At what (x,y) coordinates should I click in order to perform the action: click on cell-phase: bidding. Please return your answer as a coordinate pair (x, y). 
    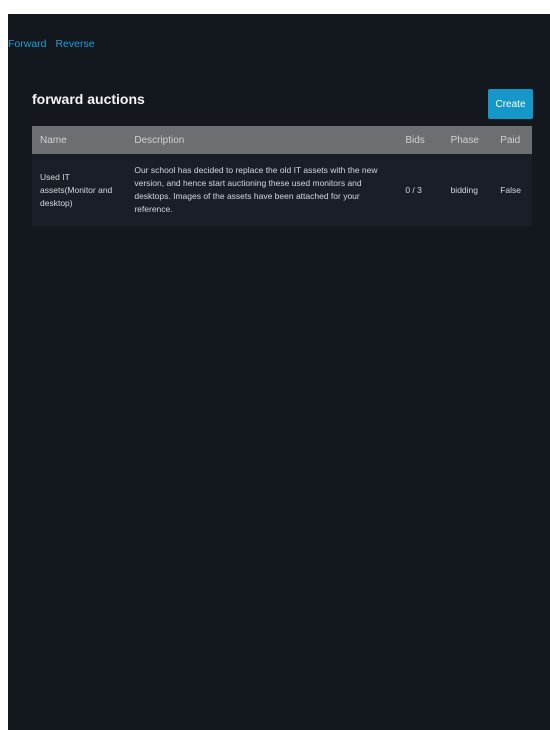
    Looking at the image, I should click on (464, 189).